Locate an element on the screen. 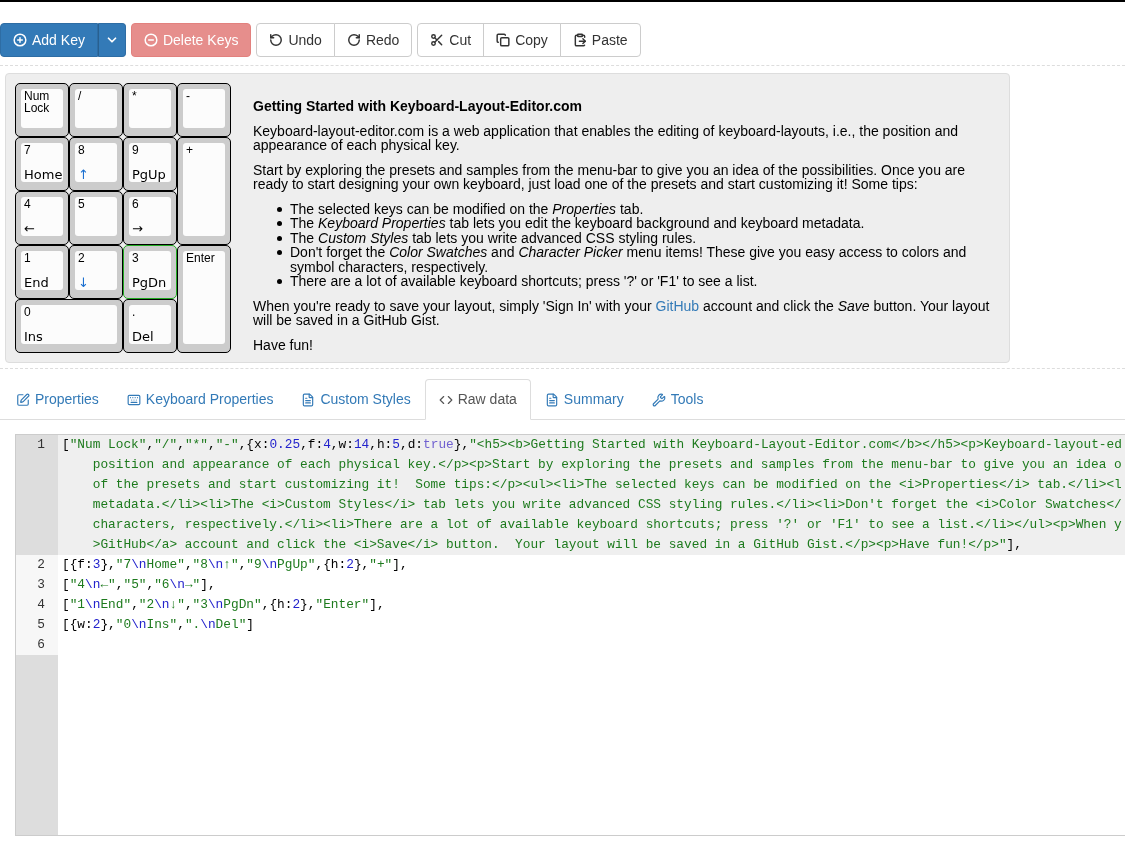  line-number: 3 is located at coordinates (41, 584).